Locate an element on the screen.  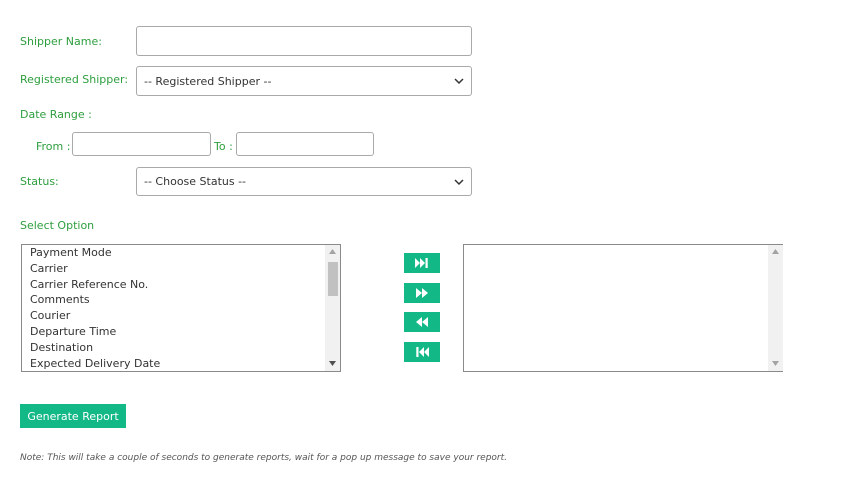
rewind-icon is located at coordinates (422, 322).